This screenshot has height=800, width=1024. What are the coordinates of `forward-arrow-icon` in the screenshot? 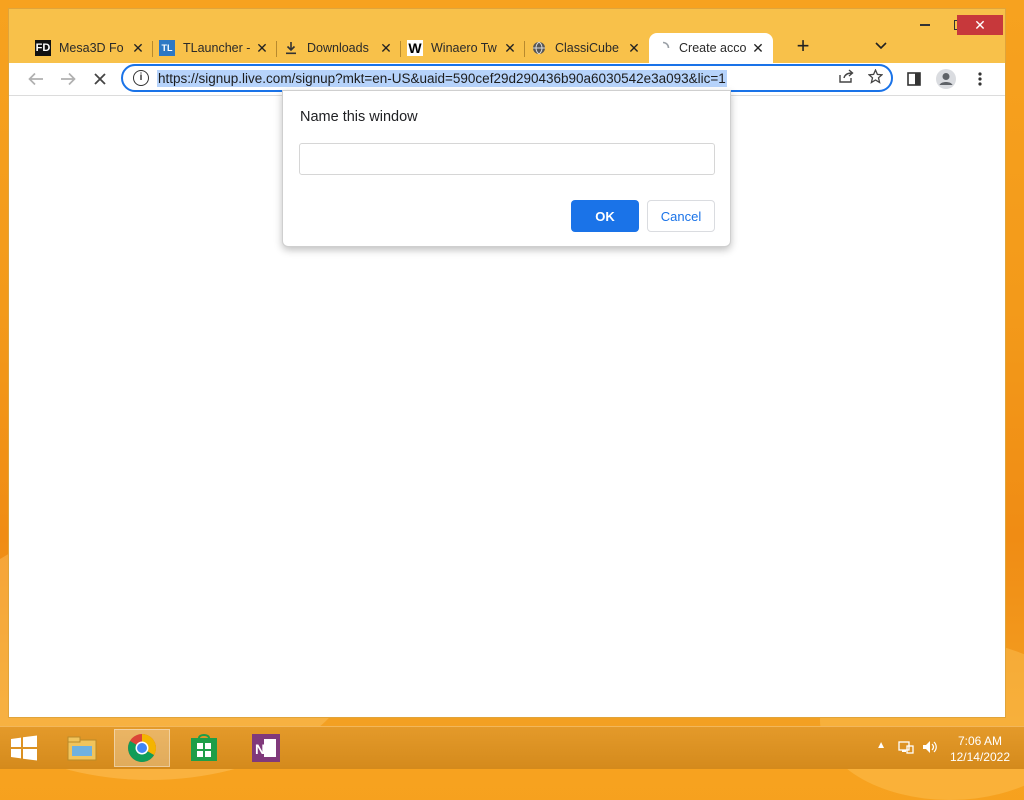 It's located at (68, 79).